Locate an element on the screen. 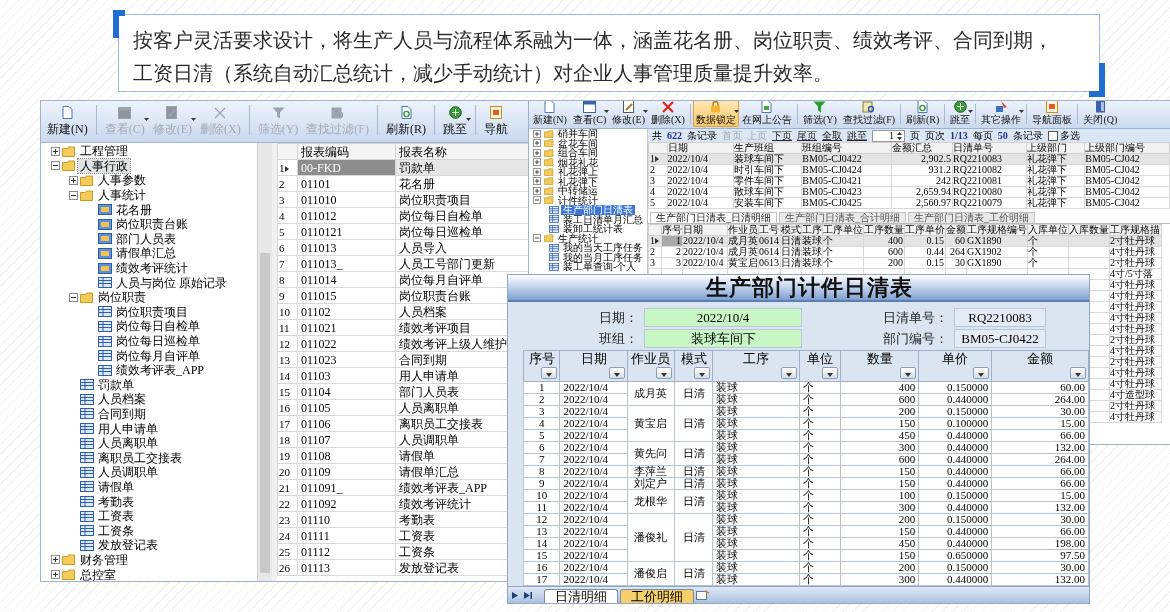 Image resolution: width=1170 pixels, height=612 pixels. toolbar-button: 修改(E) is located at coordinates (628, 114).